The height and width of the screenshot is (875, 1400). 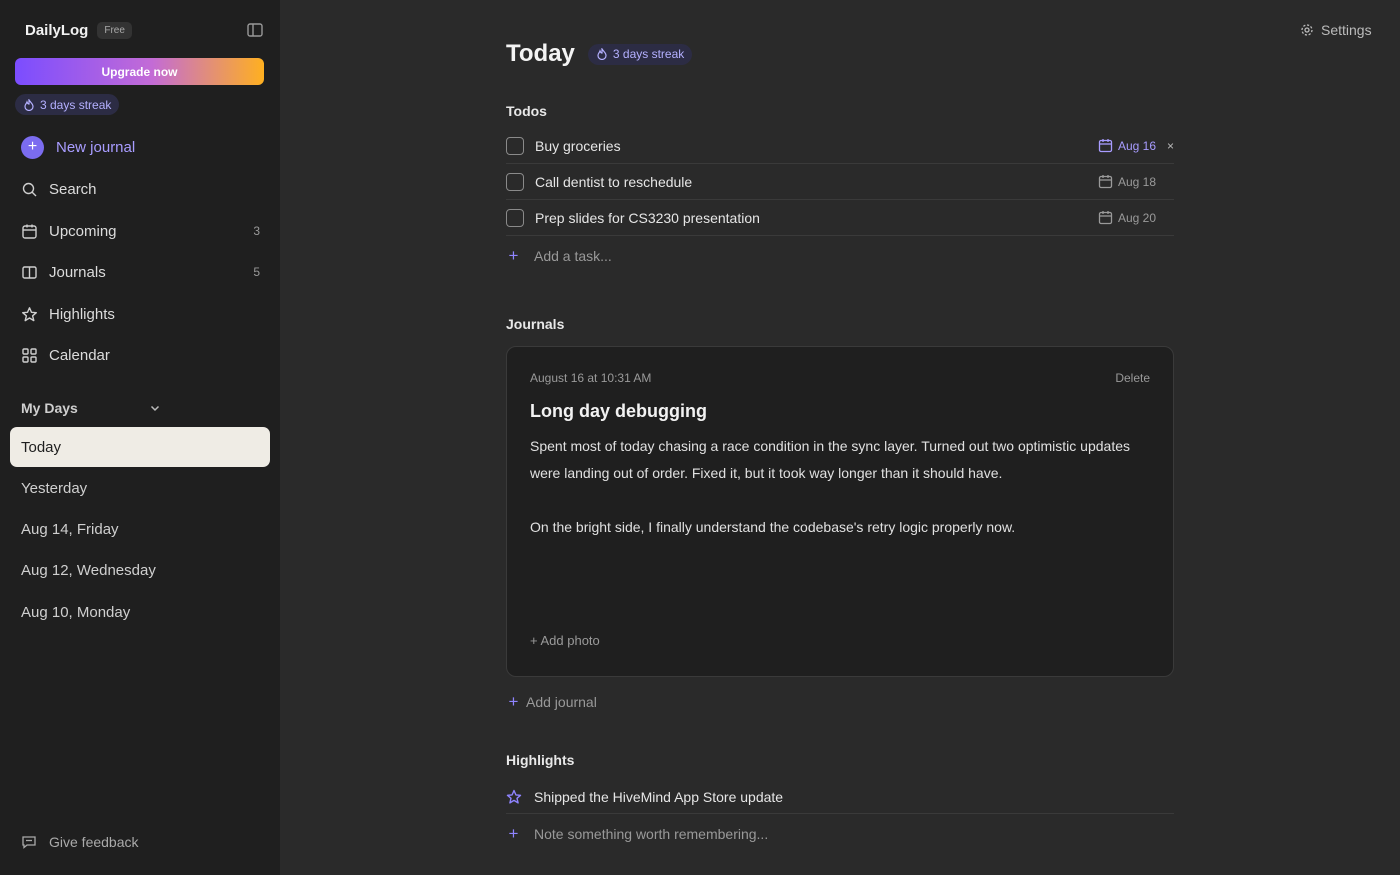 I want to click on sidebar-item-journals: Journals 5, so click(x=143, y=272).